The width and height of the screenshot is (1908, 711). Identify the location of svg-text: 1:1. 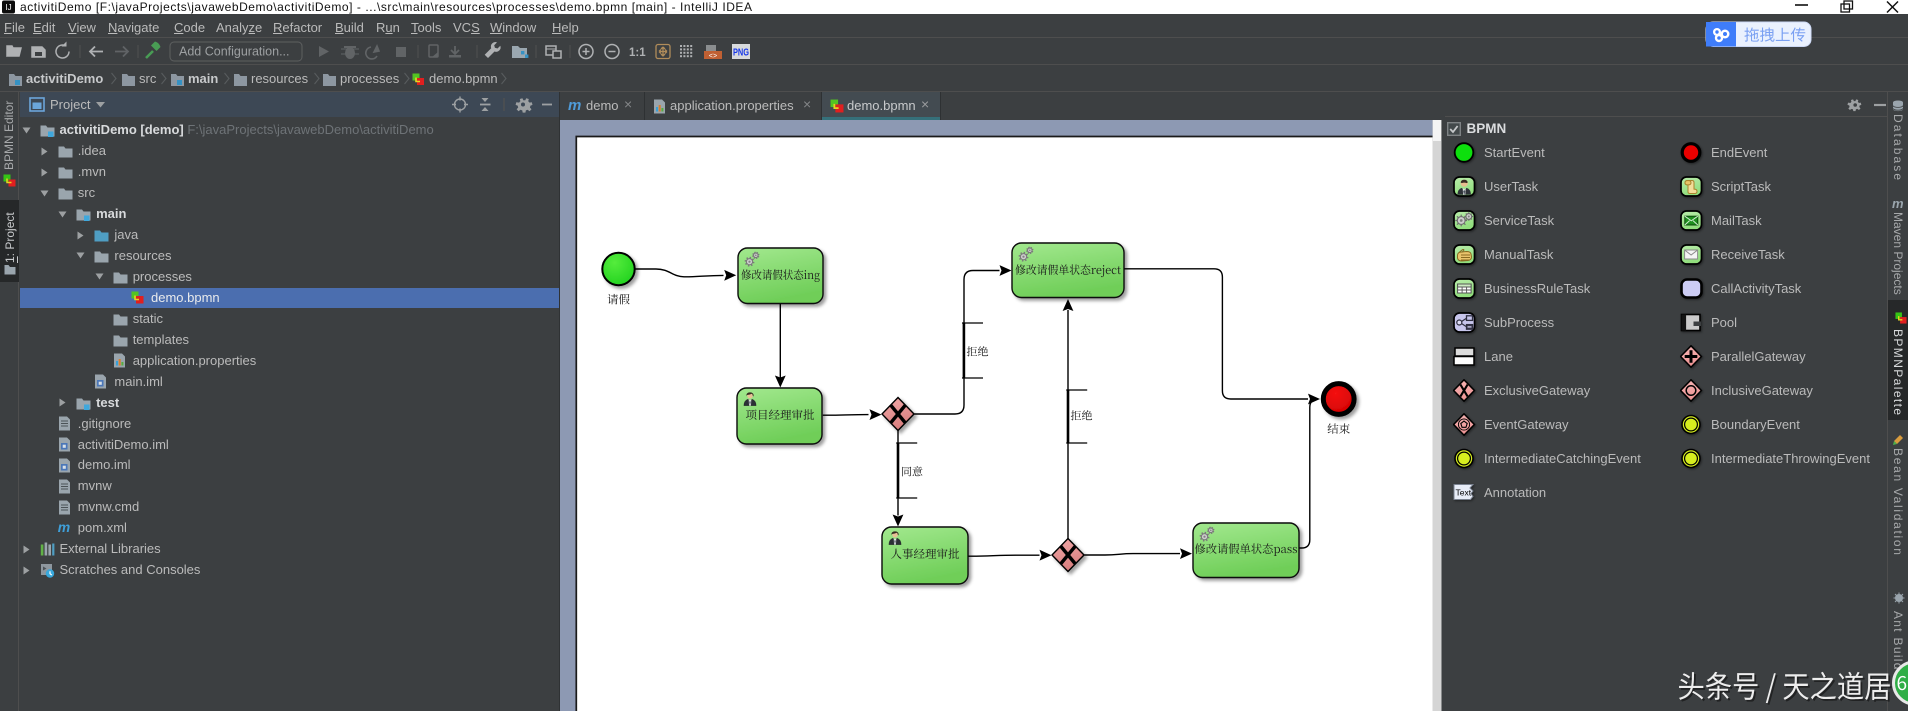
(637, 53).